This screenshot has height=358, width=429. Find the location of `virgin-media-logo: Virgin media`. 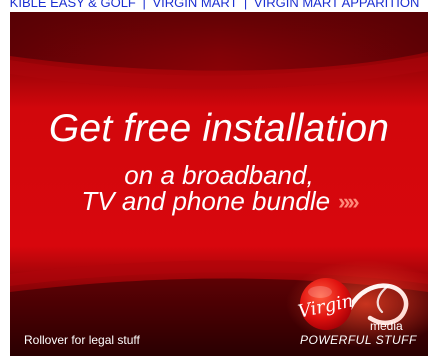

virgin-media-logo: Virgin media is located at coordinates (352, 305).